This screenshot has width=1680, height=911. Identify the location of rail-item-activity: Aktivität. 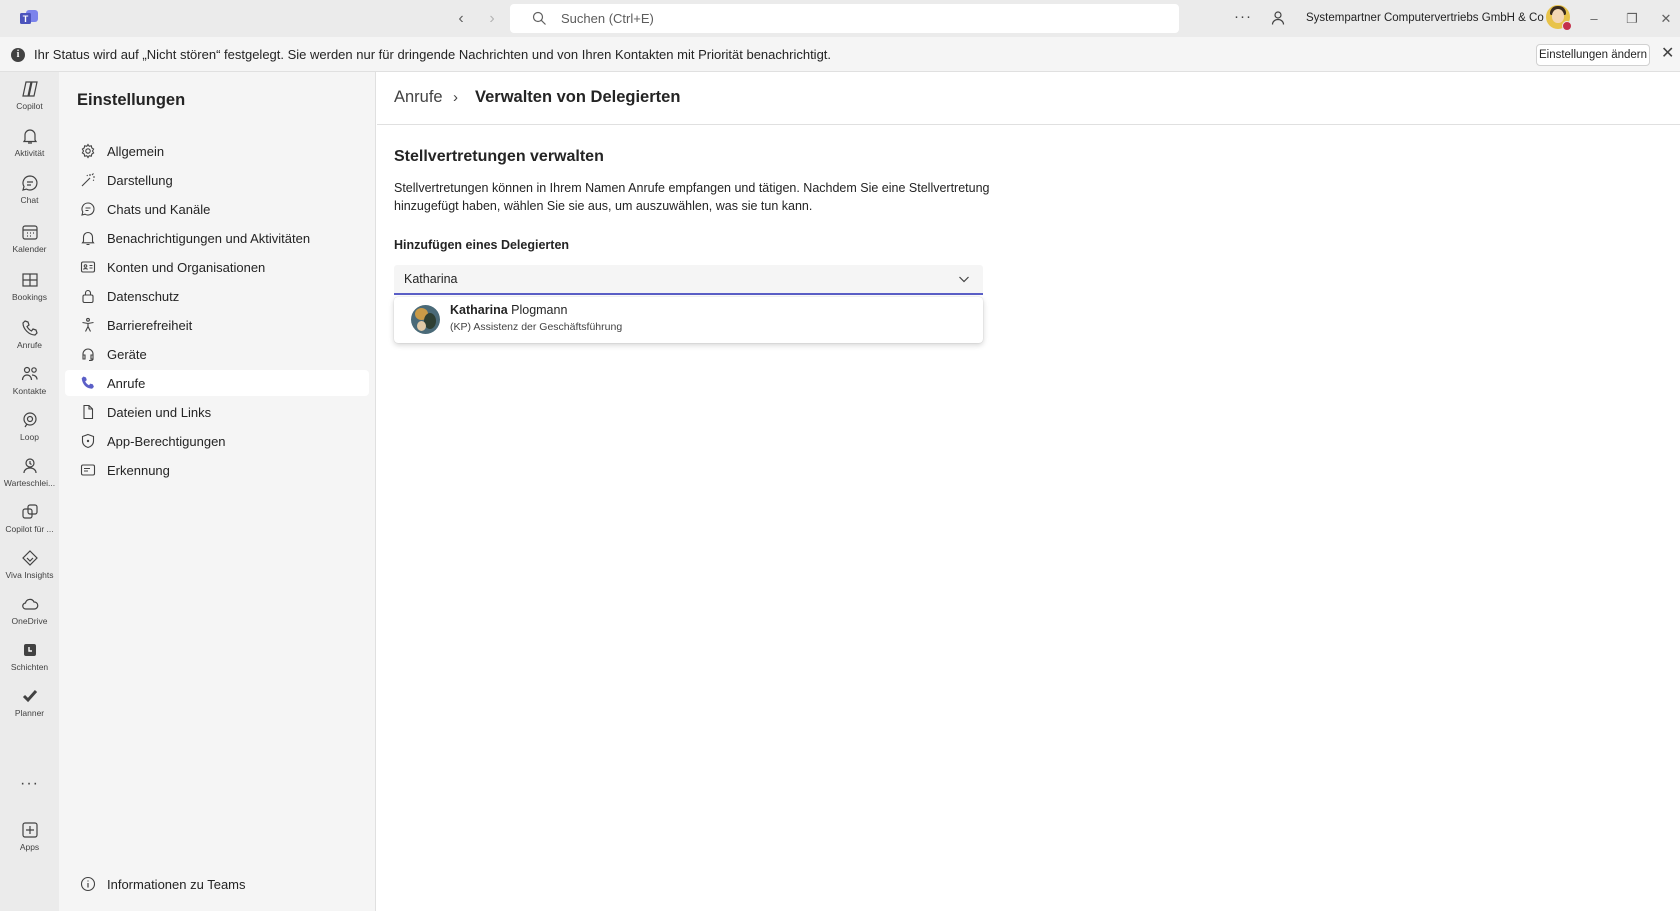
(29, 145).